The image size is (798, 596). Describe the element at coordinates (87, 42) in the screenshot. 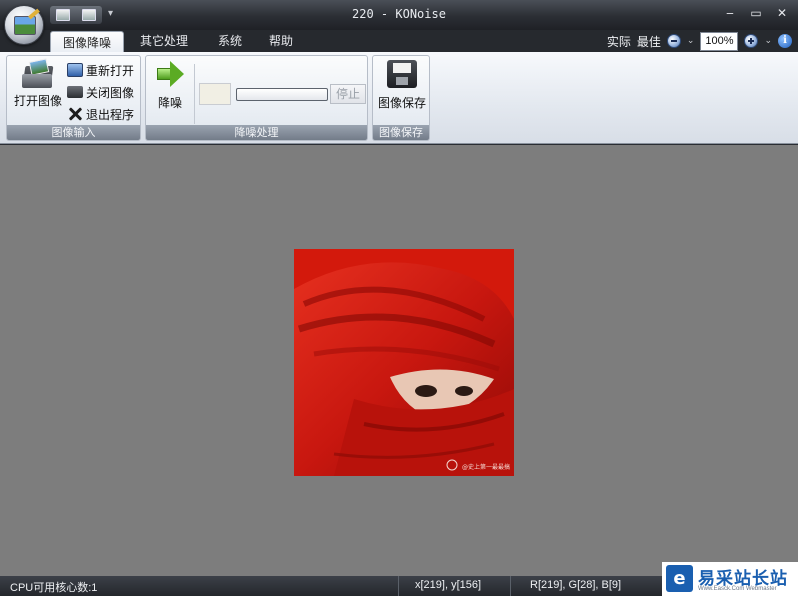

I see `tab-denoise: 图像降噪` at that location.